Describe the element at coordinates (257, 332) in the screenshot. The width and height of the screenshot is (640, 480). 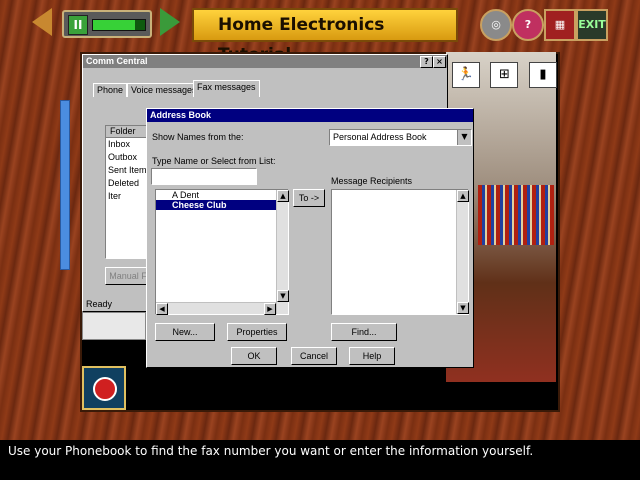
I see `properties-button: Properties` at that location.